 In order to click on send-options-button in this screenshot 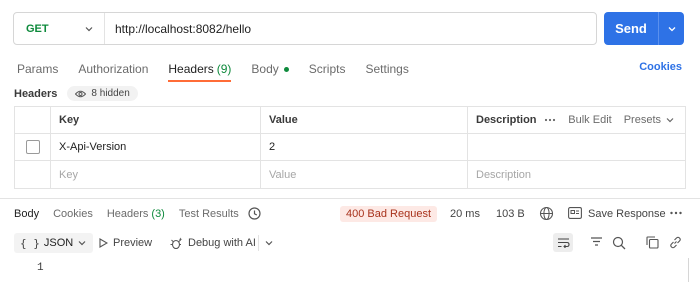, I will do `click(671, 28)`.